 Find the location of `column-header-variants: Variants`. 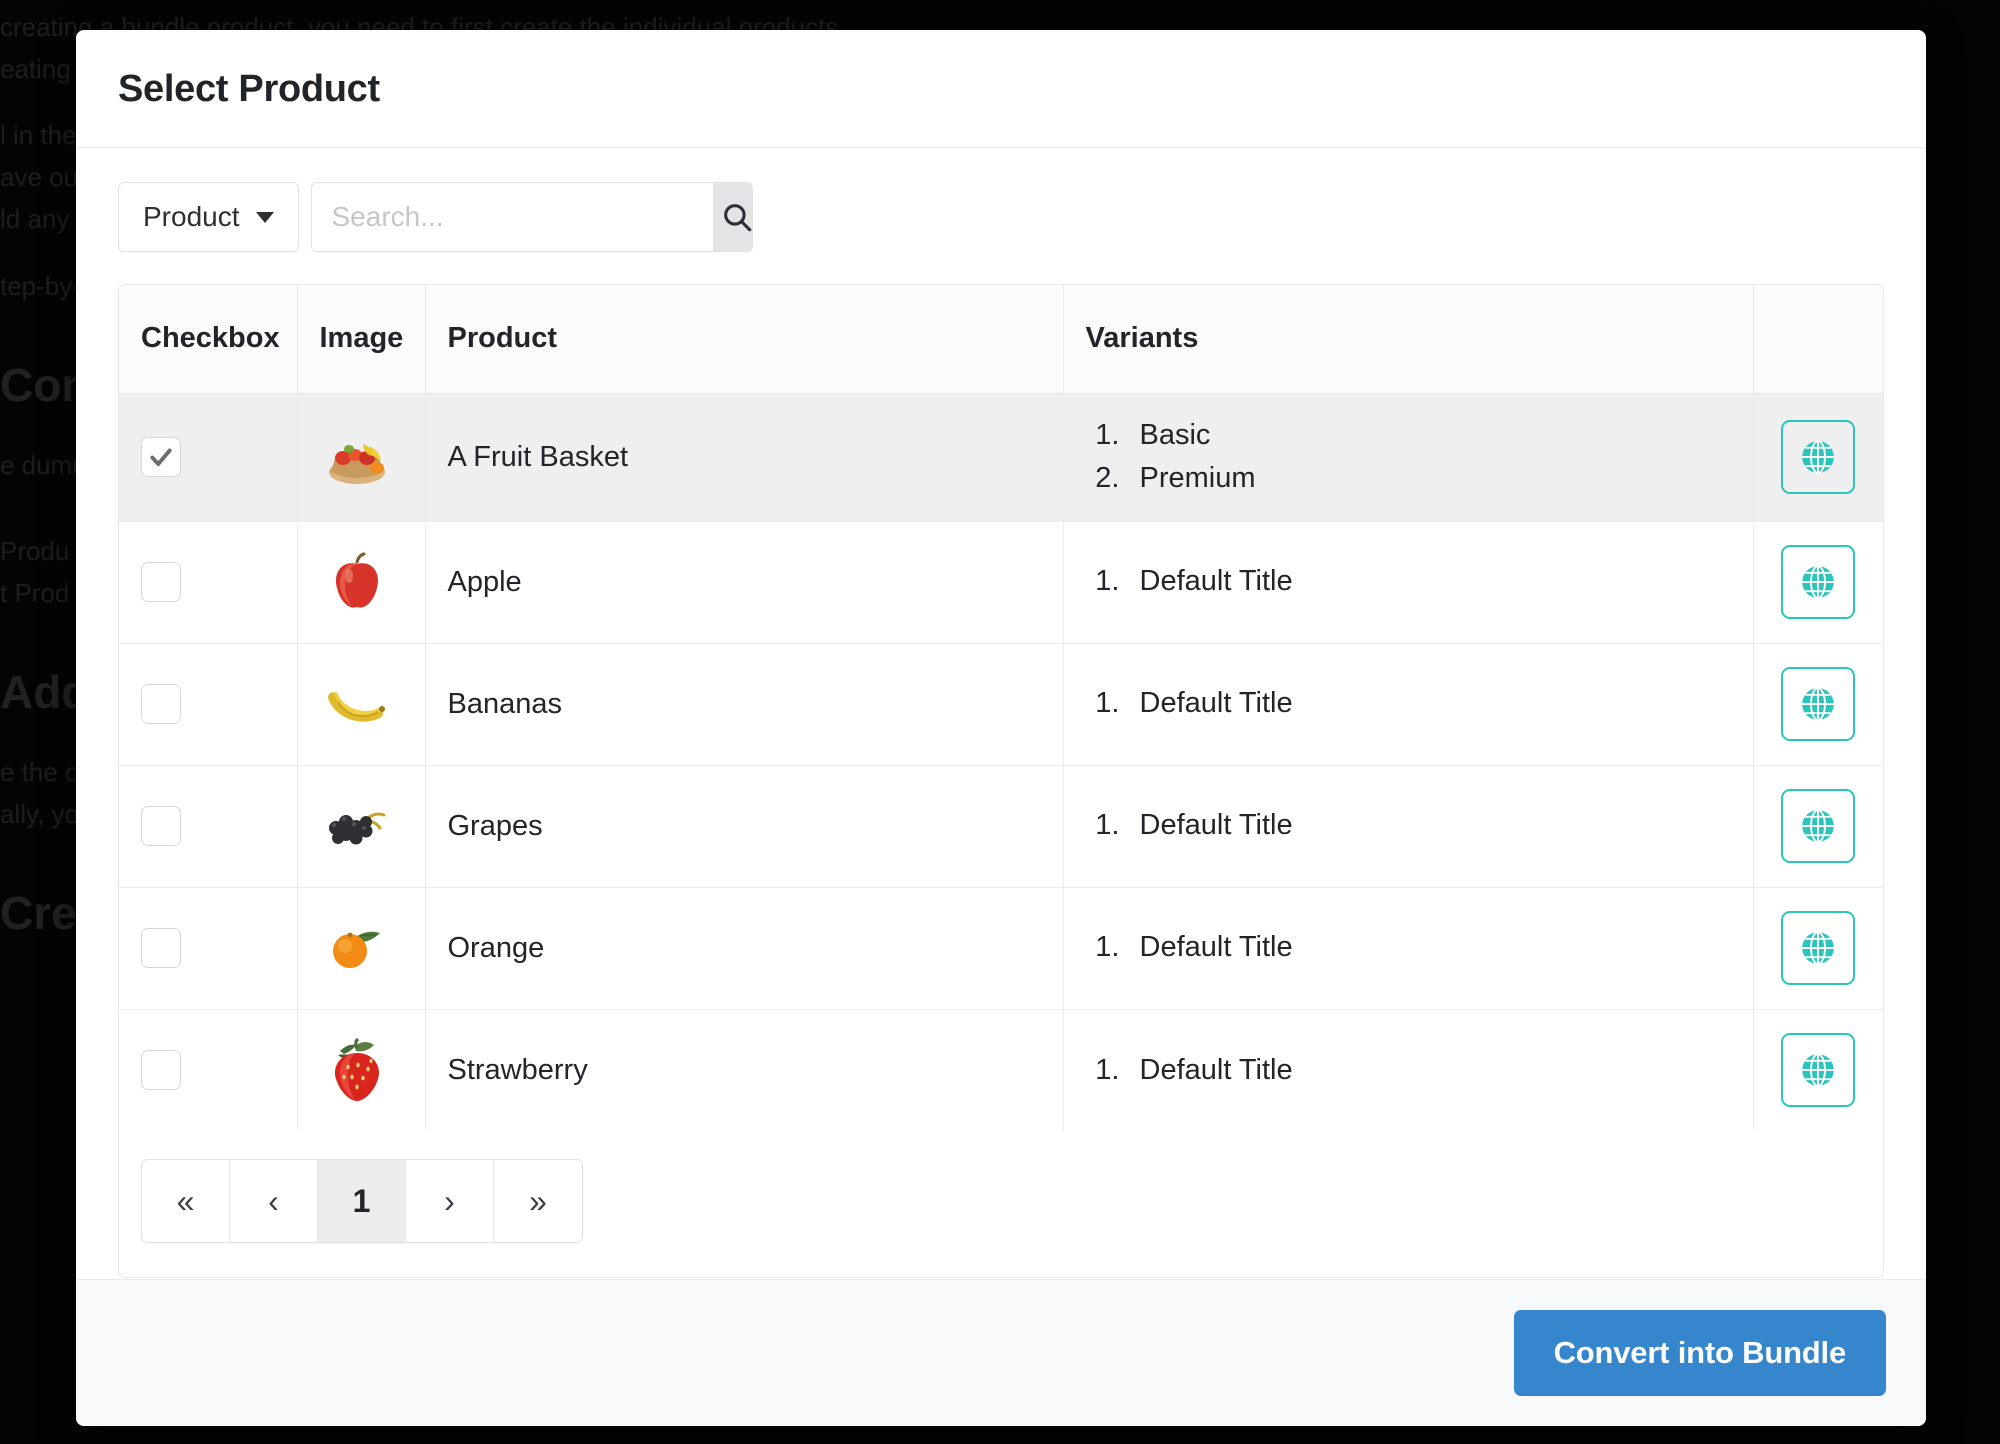

column-header-variants: Variants is located at coordinates (1408, 339).